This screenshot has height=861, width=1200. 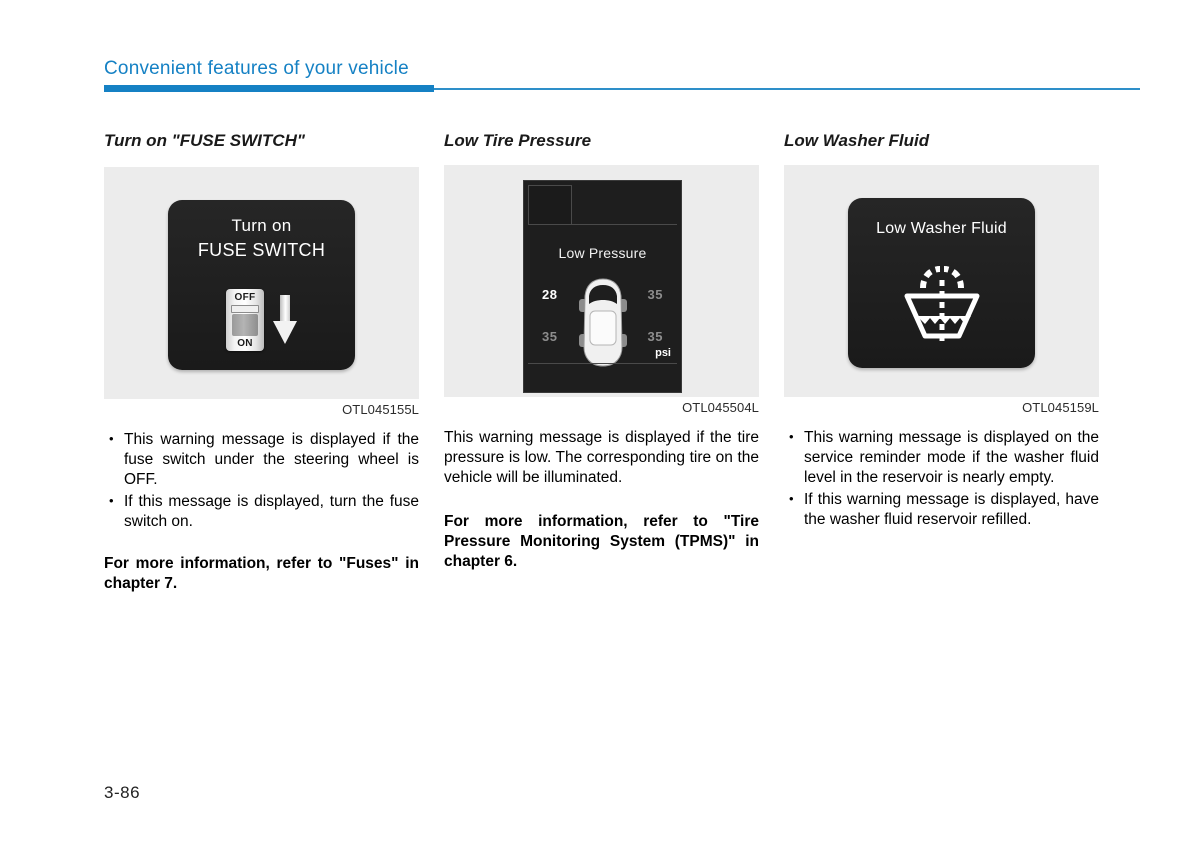 I want to click on fuse-switch-graphic: OFF ON, so click(x=261, y=320).